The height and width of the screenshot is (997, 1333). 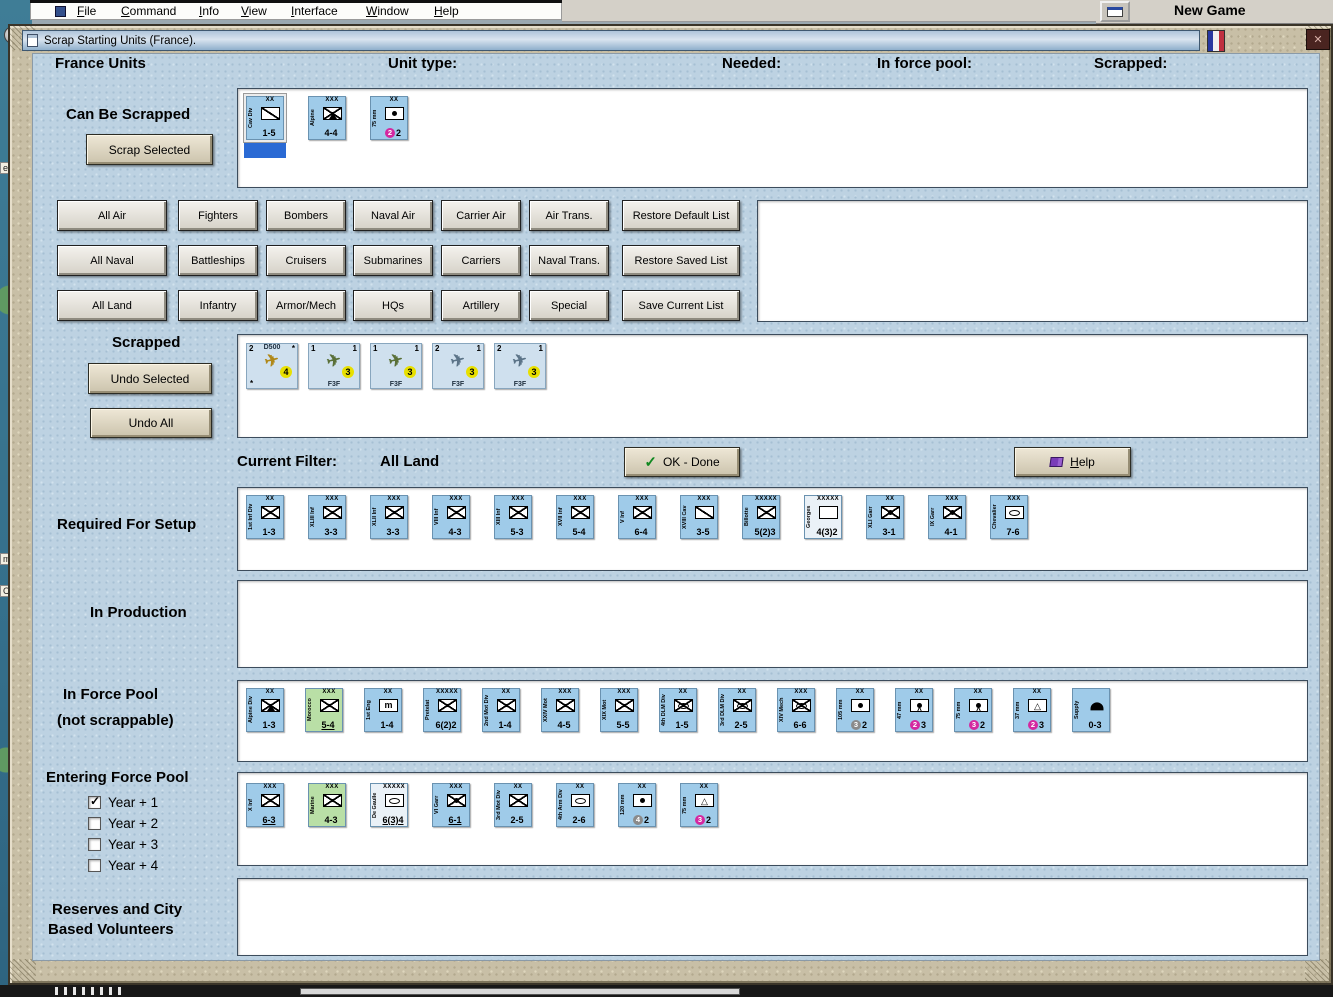 What do you see at coordinates (149, 149) in the screenshot?
I see `scrap-selected-button: Scrap Selected` at bounding box center [149, 149].